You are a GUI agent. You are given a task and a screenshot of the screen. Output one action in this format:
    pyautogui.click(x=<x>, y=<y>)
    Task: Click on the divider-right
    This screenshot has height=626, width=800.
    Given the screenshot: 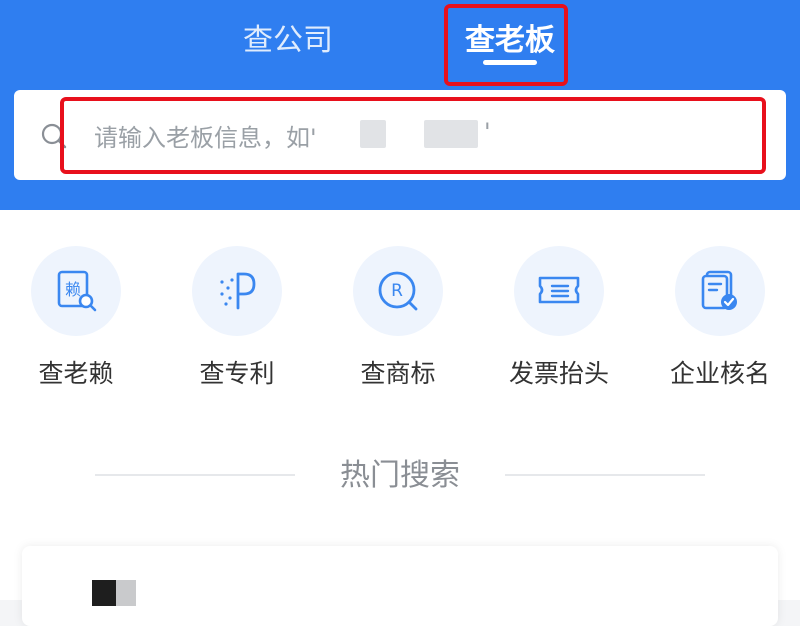 What is the action you would take?
    pyautogui.click(x=605, y=475)
    